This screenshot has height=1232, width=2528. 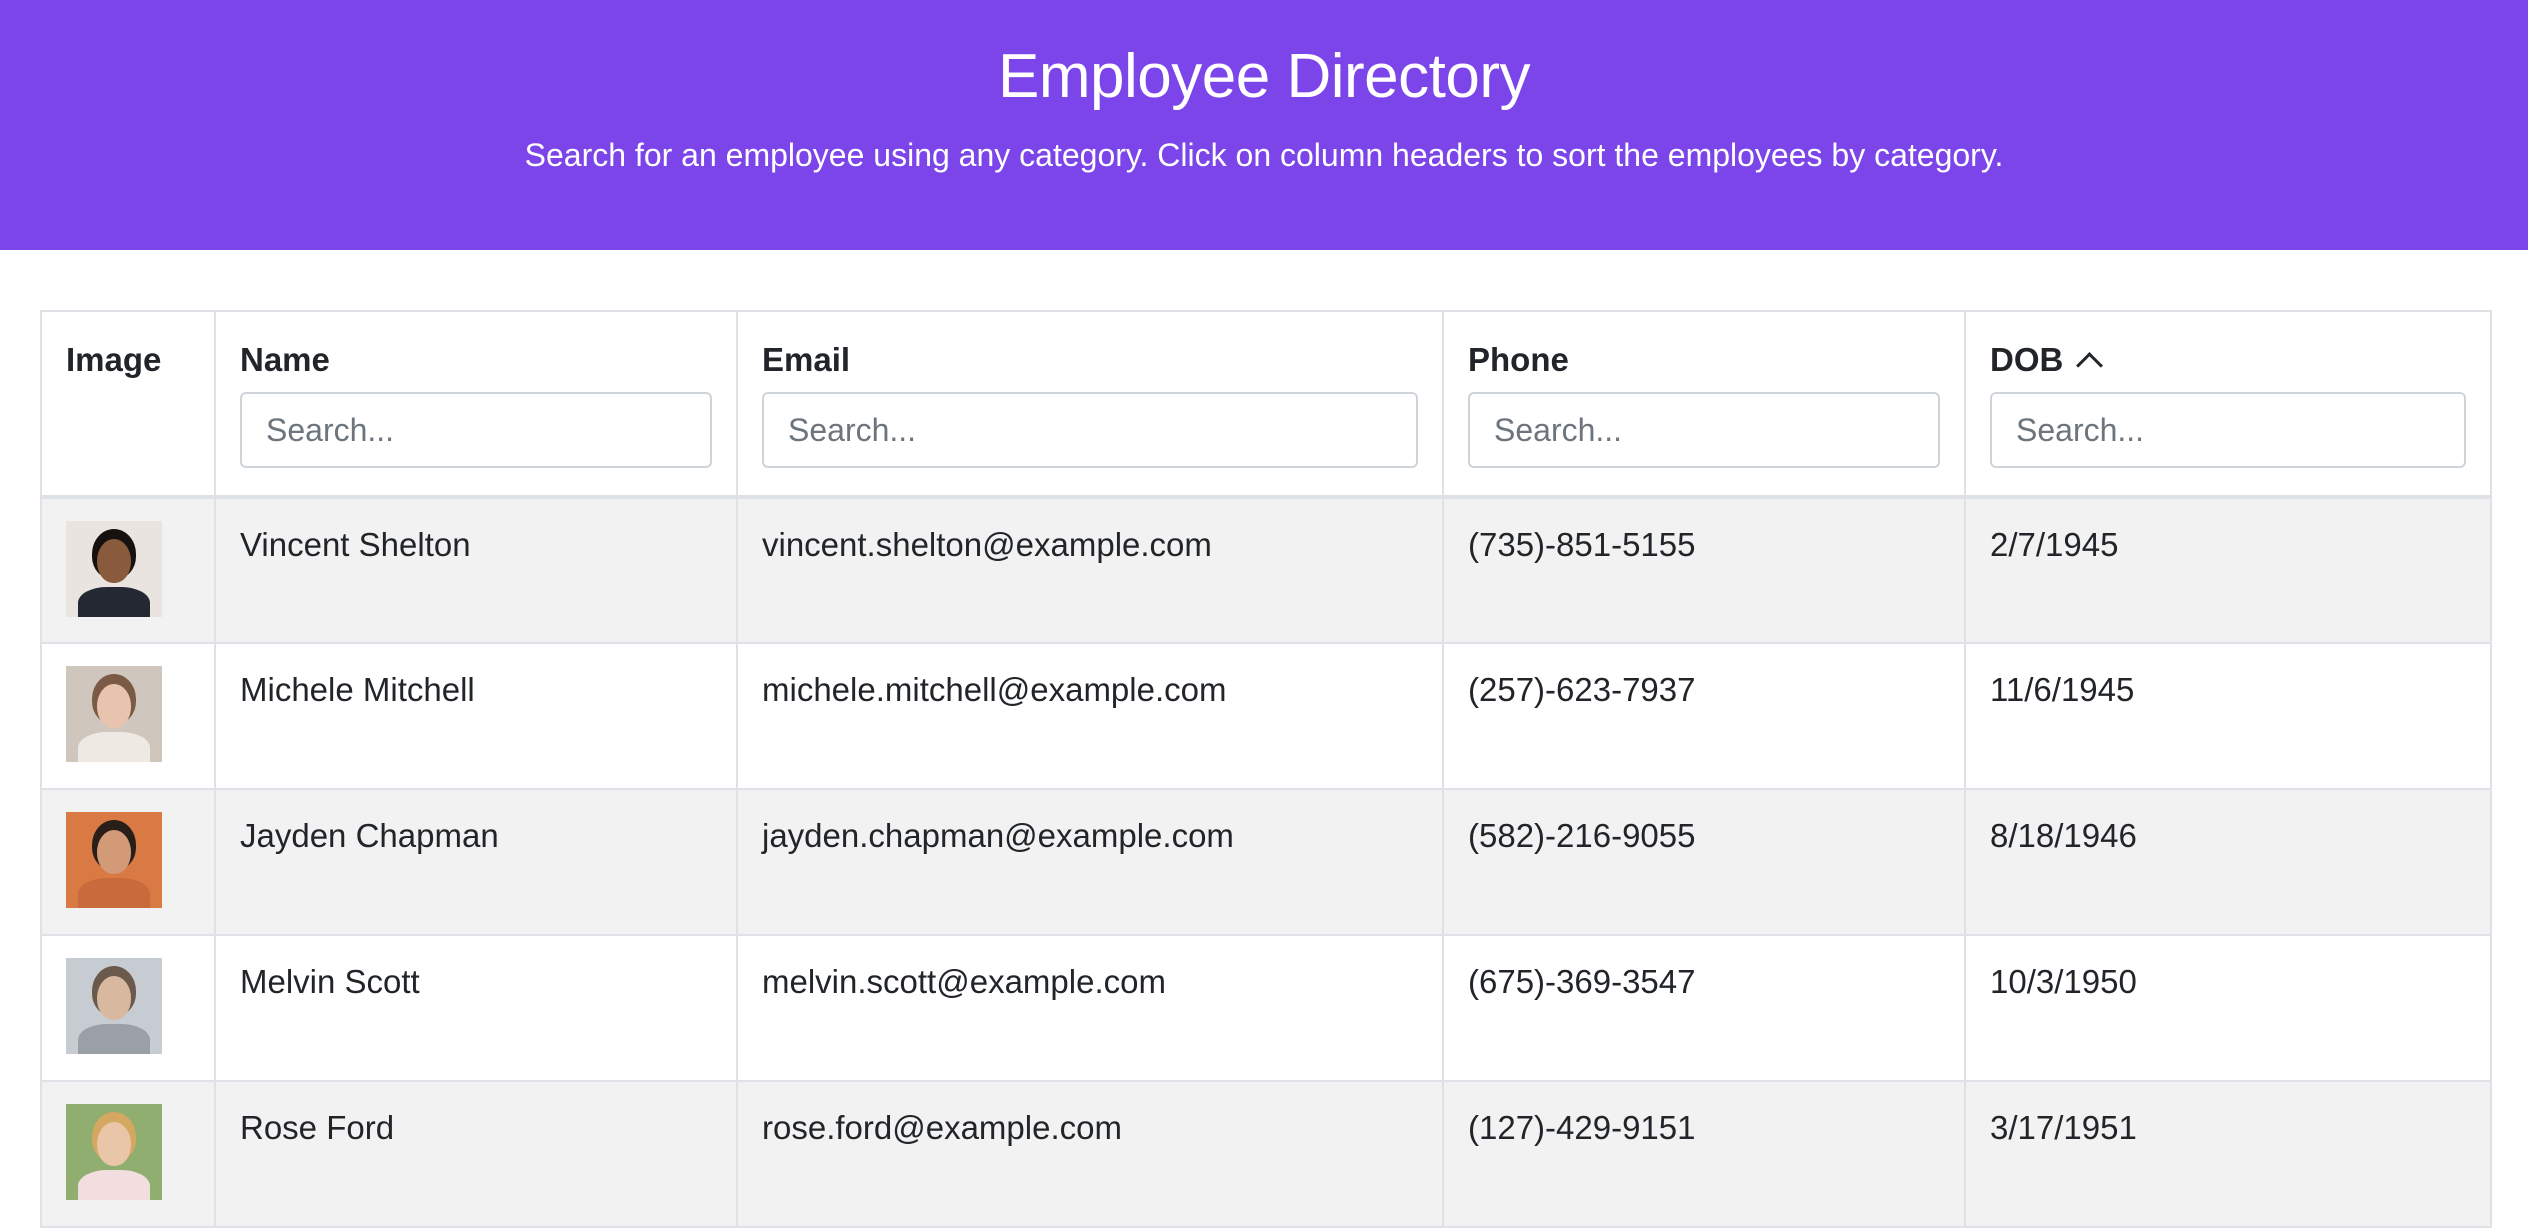 I want to click on column-label-email: Email, so click(x=806, y=360).